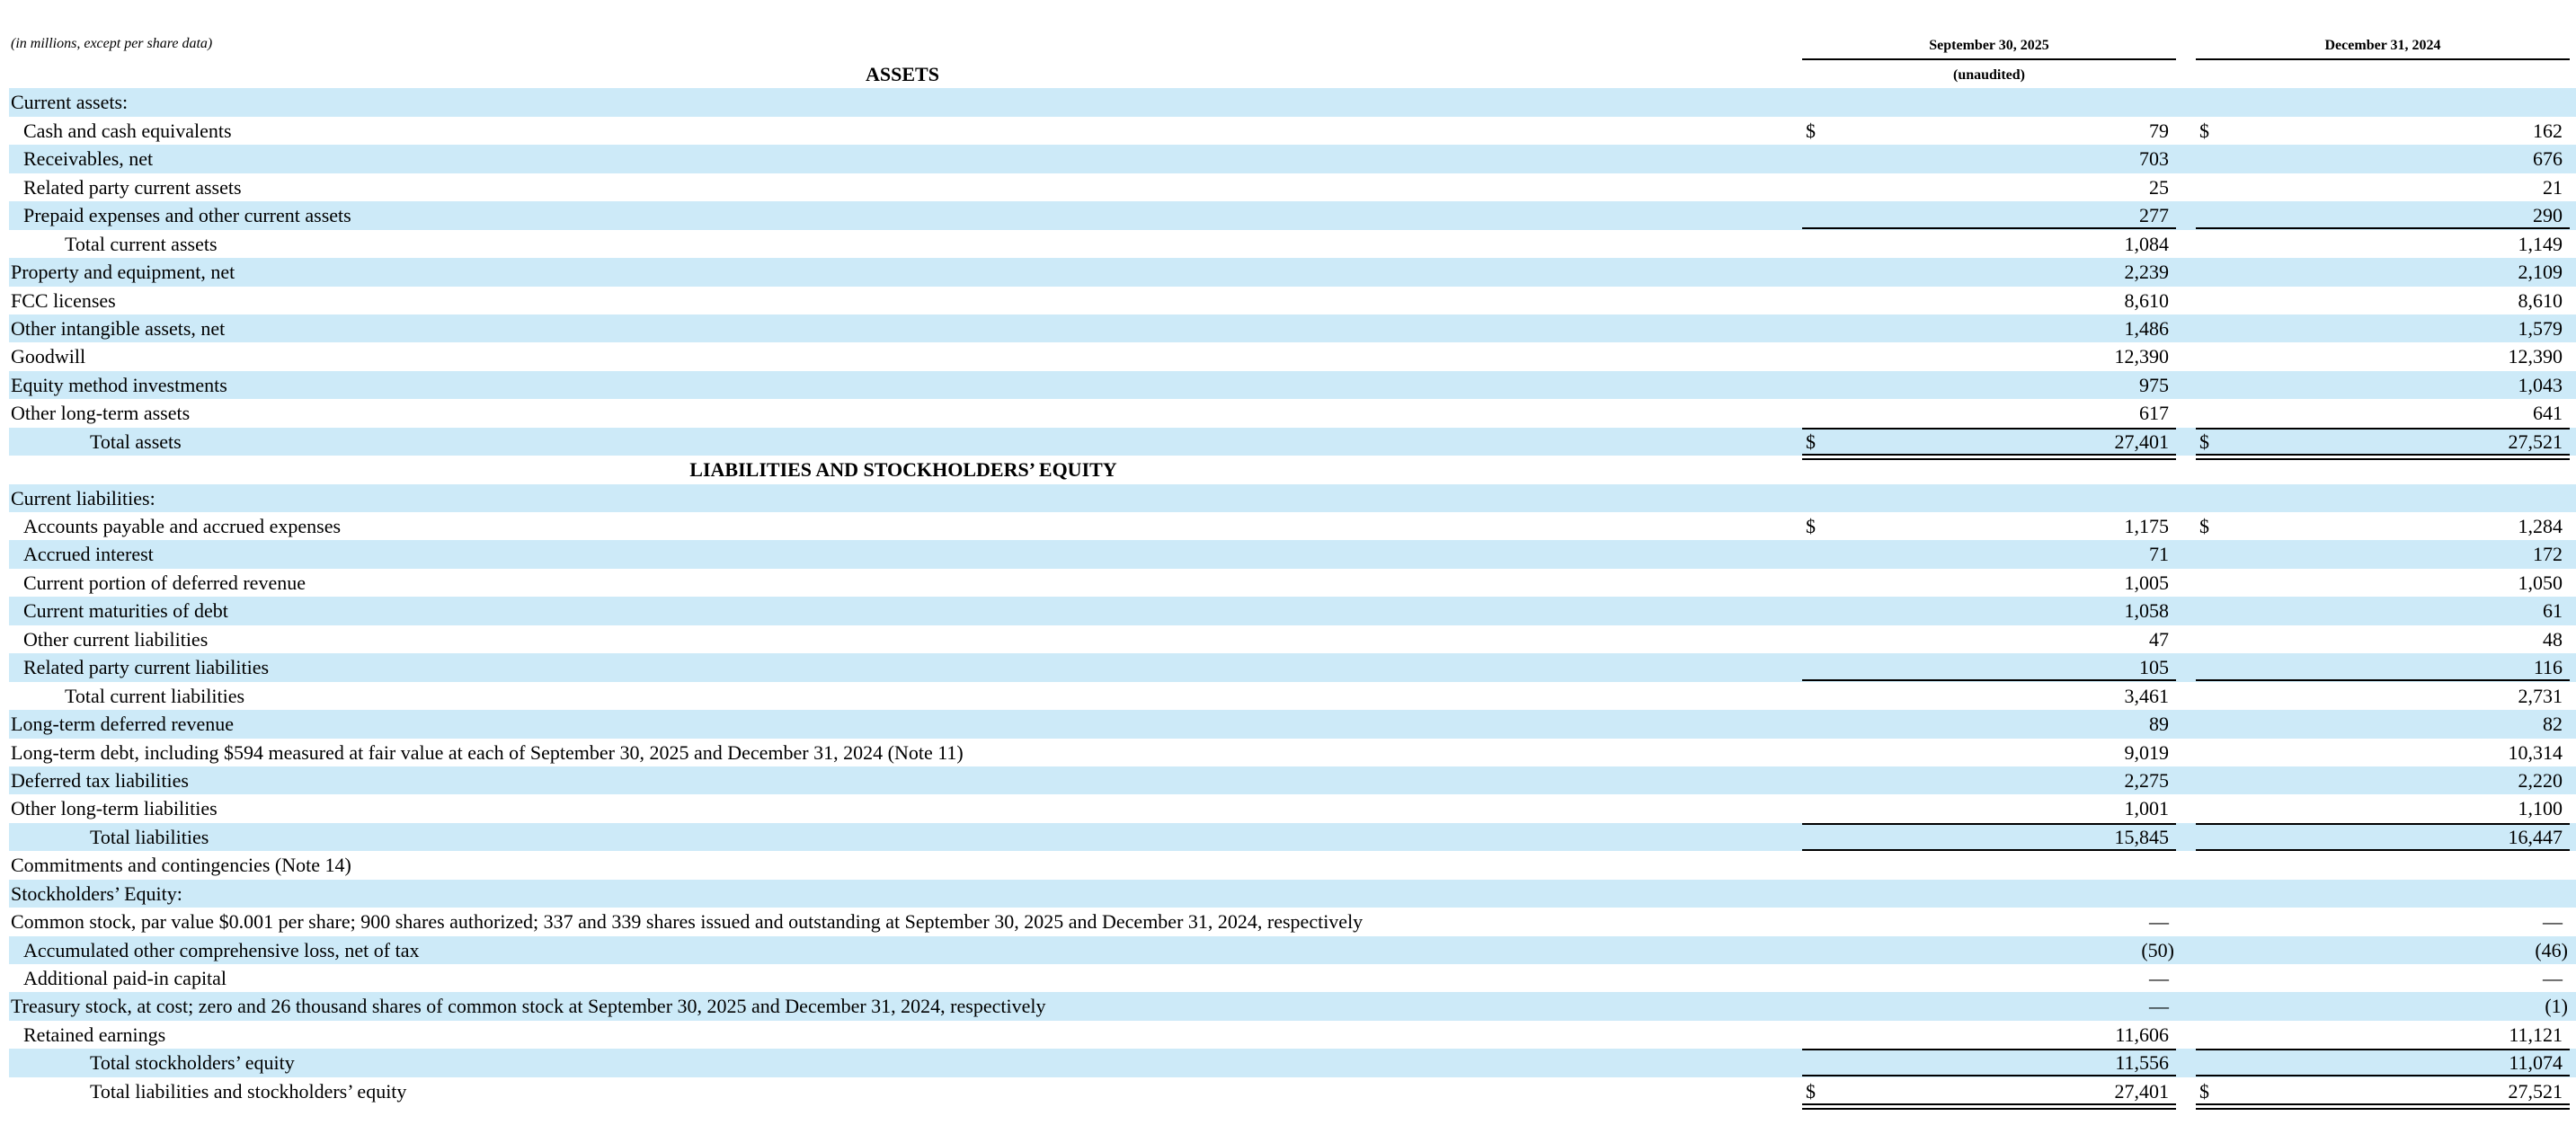 The height and width of the screenshot is (1125, 2576). What do you see at coordinates (1288, 1063) in the screenshot?
I see `table-row: Total stockholders’ equity 11,556 11,074` at bounding box center [1288, 1063].